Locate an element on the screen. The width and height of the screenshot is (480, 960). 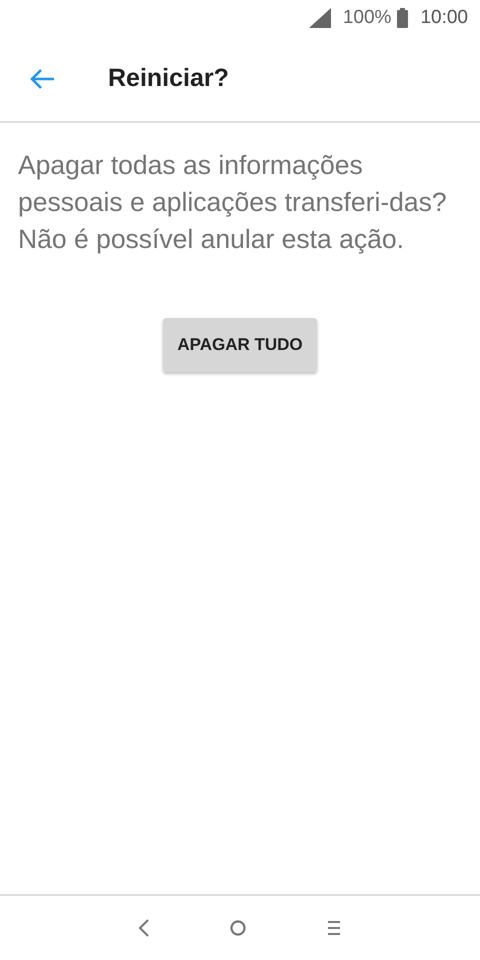
warning-message: Apagar todas as informações pessoais e aplicações transferi-das? Não é possível anular esta ação. is located at coordinates (233, 202).